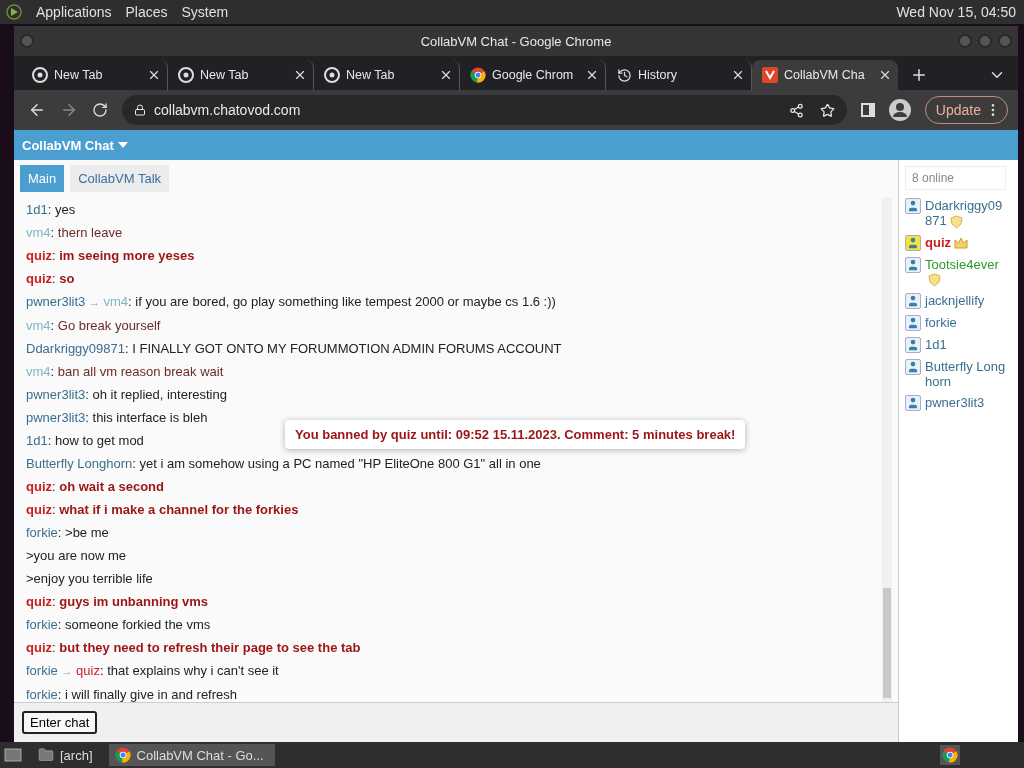 This screenshot has width=1024, height=768. Describe the element at coordinates (93, 326) in the screenshot. I see `chat-message: vm4: Go break yourself` at that location.